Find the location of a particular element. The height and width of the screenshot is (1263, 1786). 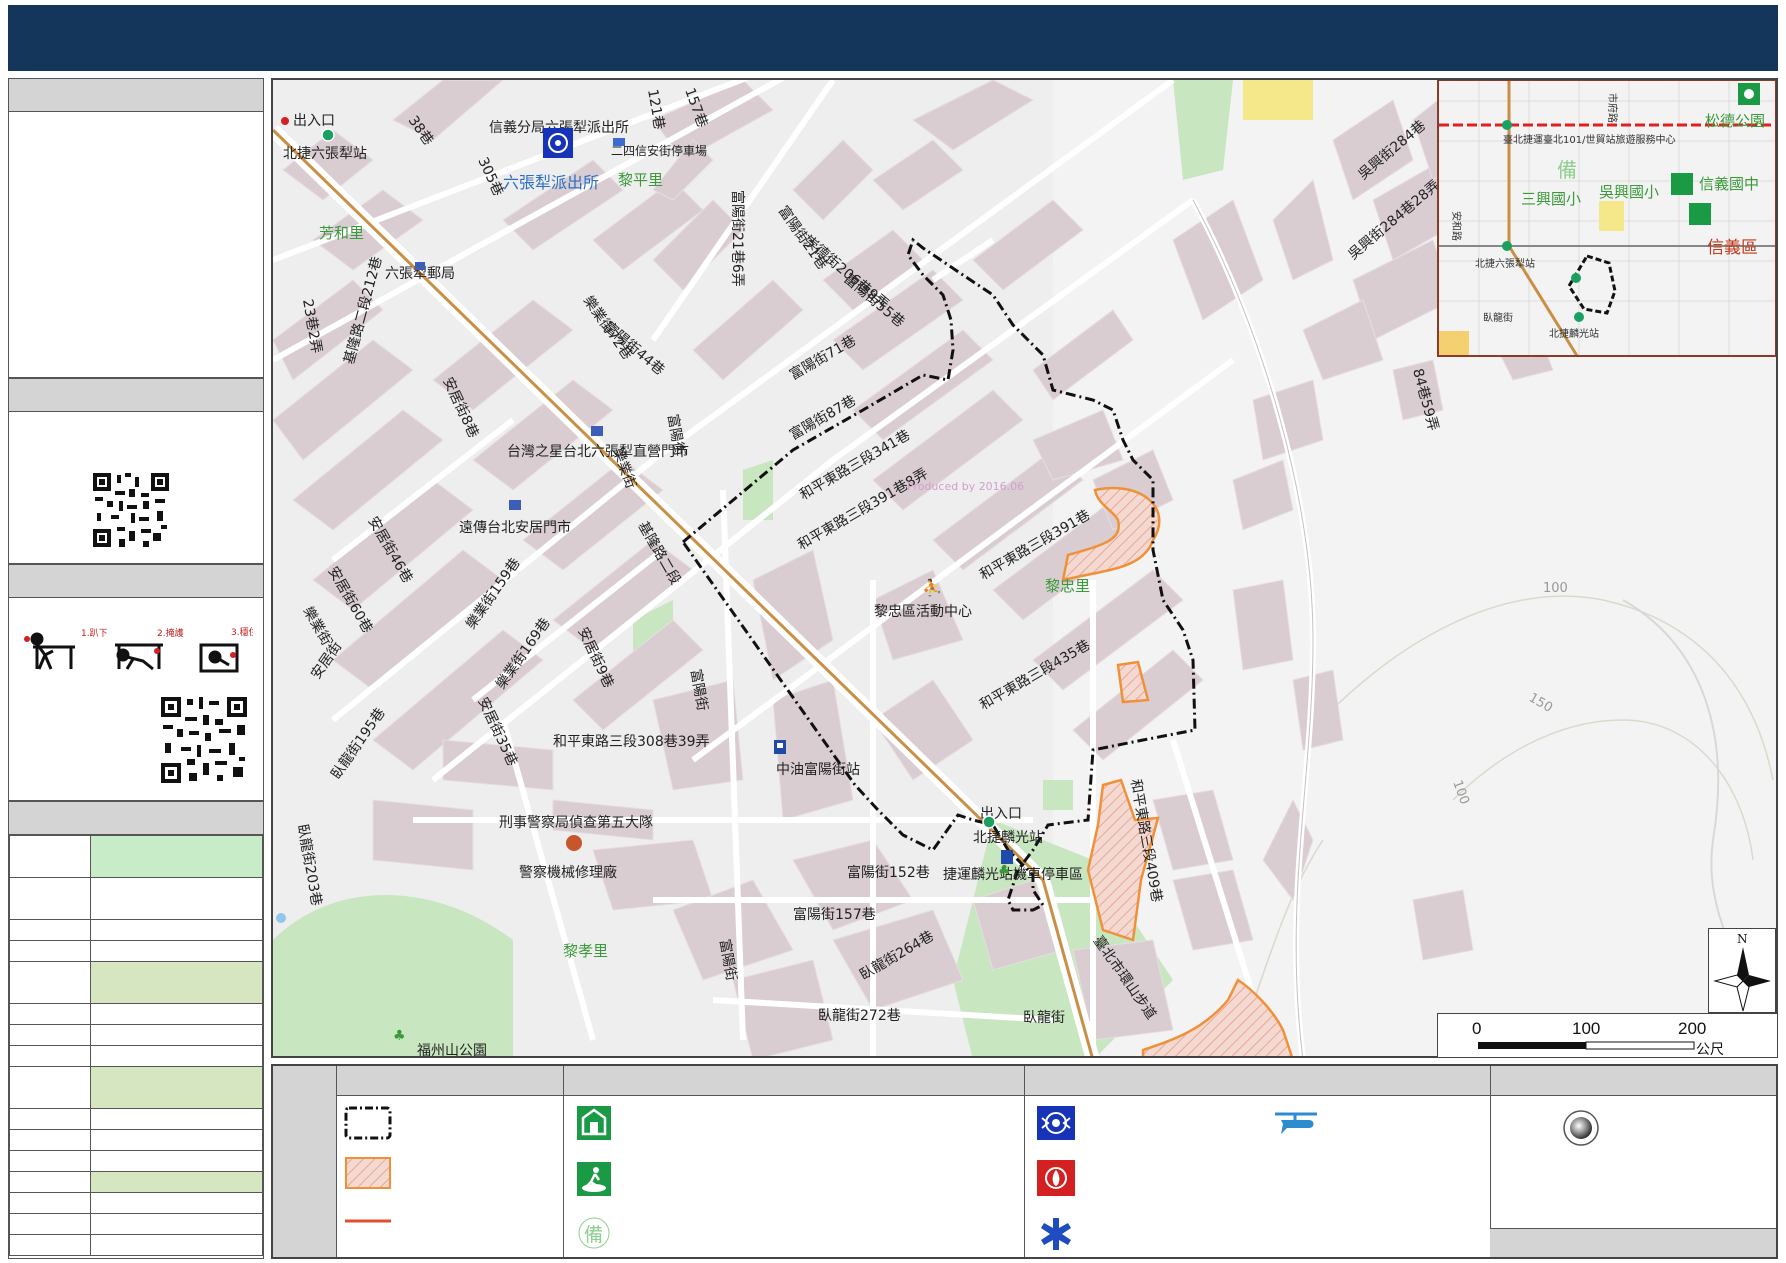

police-unit-icon is located at coordinates (574, 843).